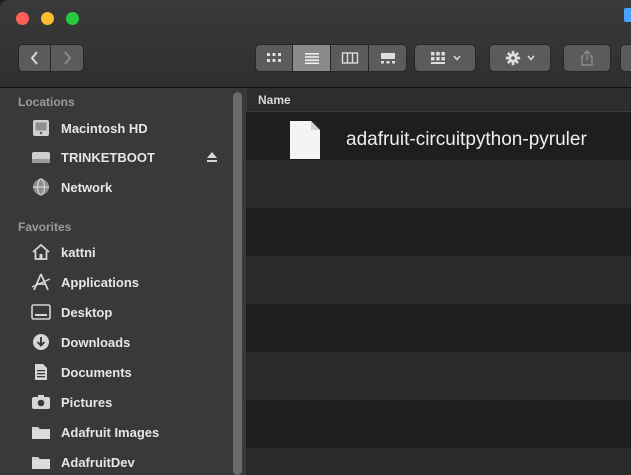 The image size is (631, 475). I want to click on minimize-button, so click(47, 18).